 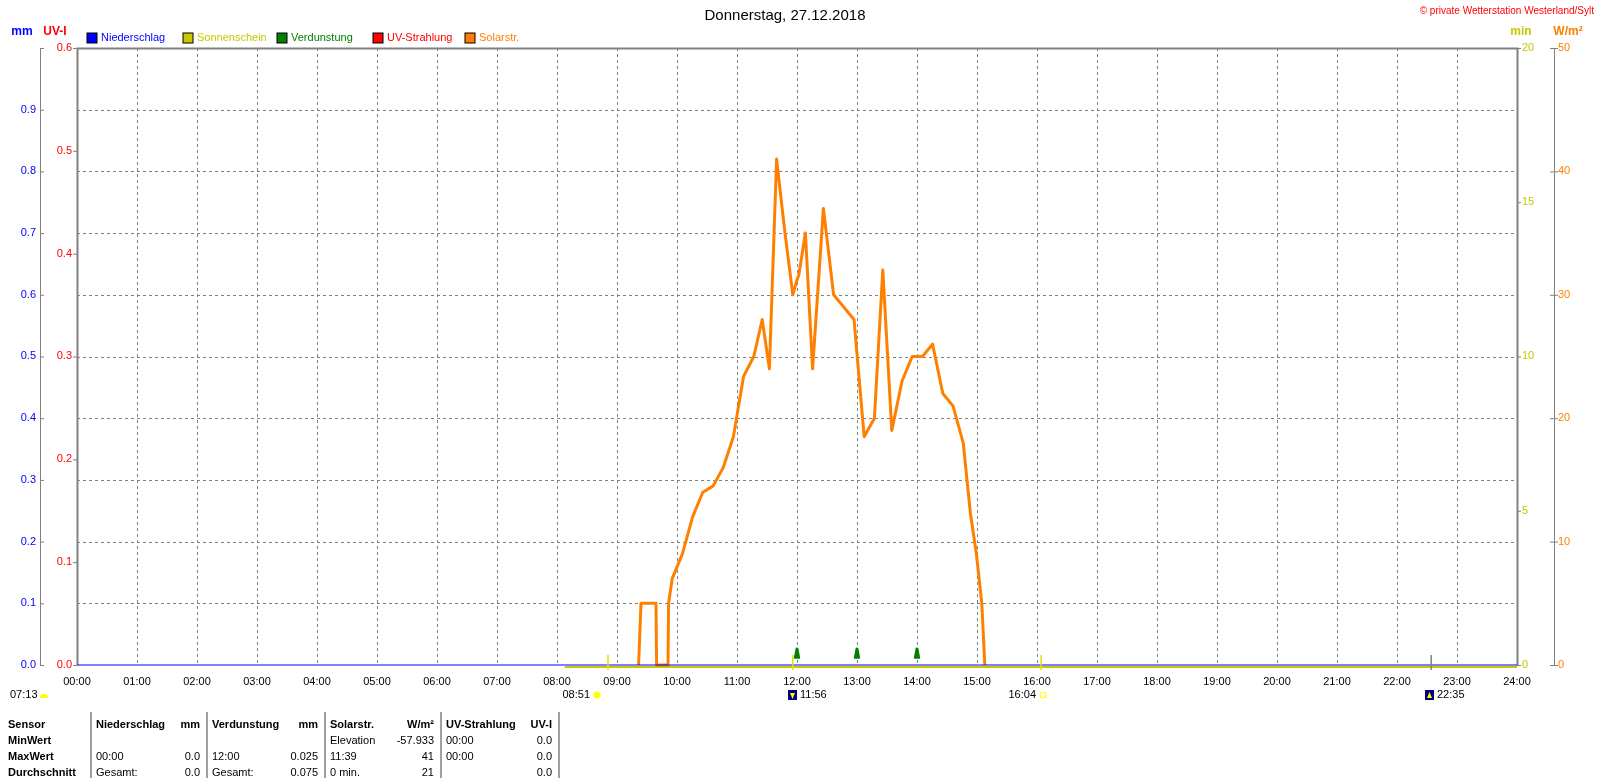 I want to click on axis-tick-label: 02:00, so click(x=197, y=680).